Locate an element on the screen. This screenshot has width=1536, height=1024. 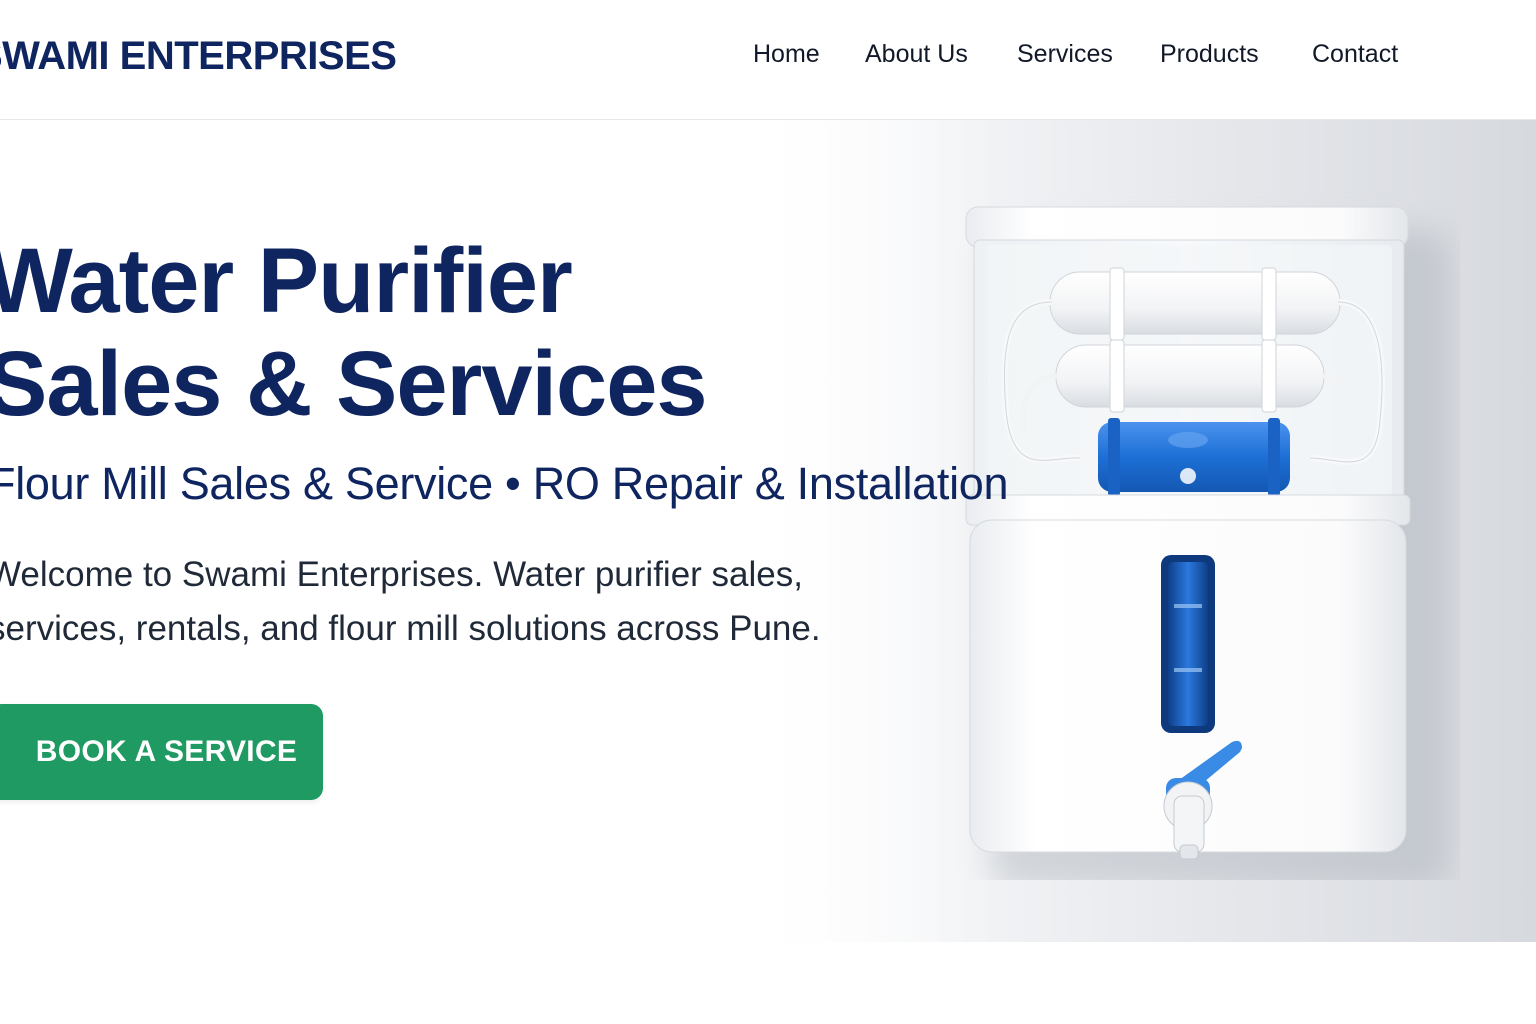
nav-link-contact: Contact is located at coordinates (1355, 54).